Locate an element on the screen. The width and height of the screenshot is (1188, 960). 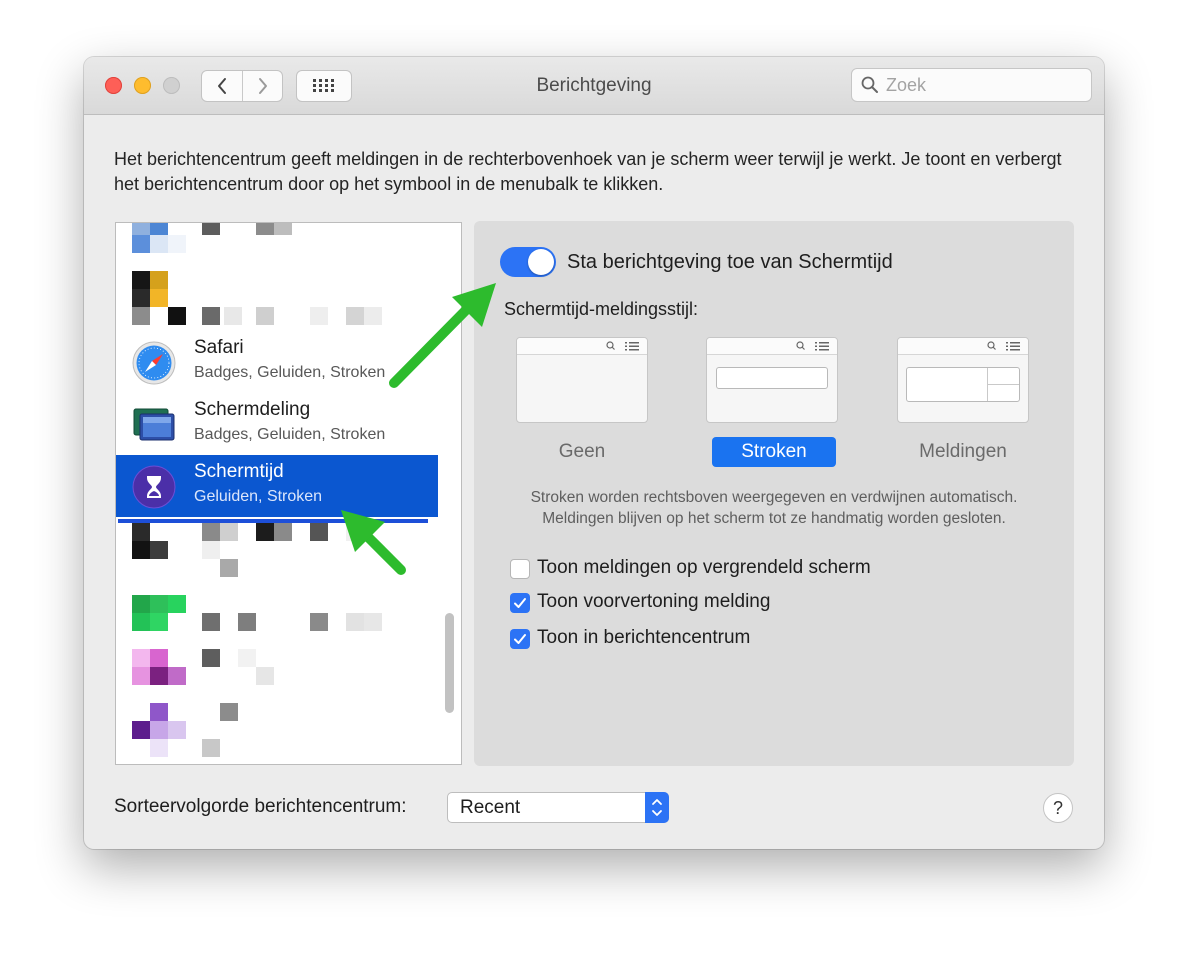
list-scrollbar is located at coordinates (449, 663).